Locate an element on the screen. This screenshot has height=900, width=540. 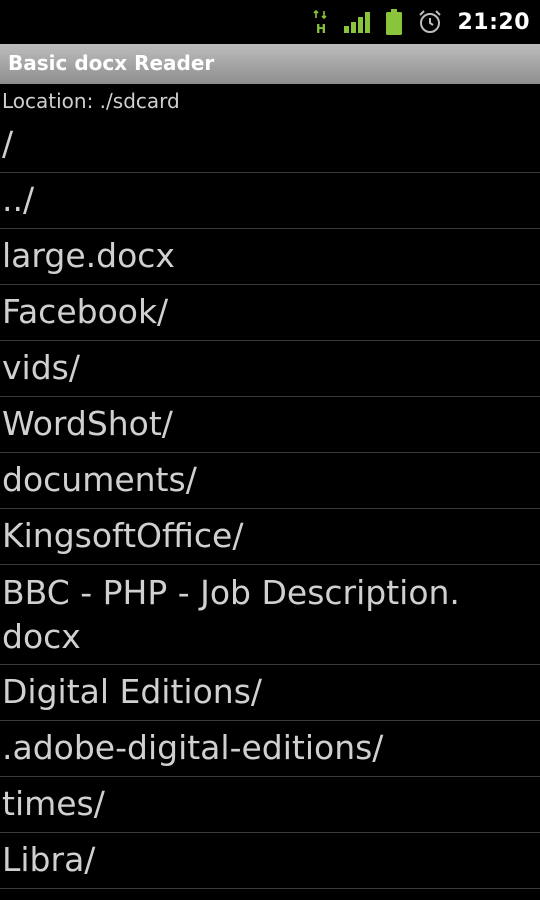
hspa-data-icon: H is located at coordinates (321, 22).